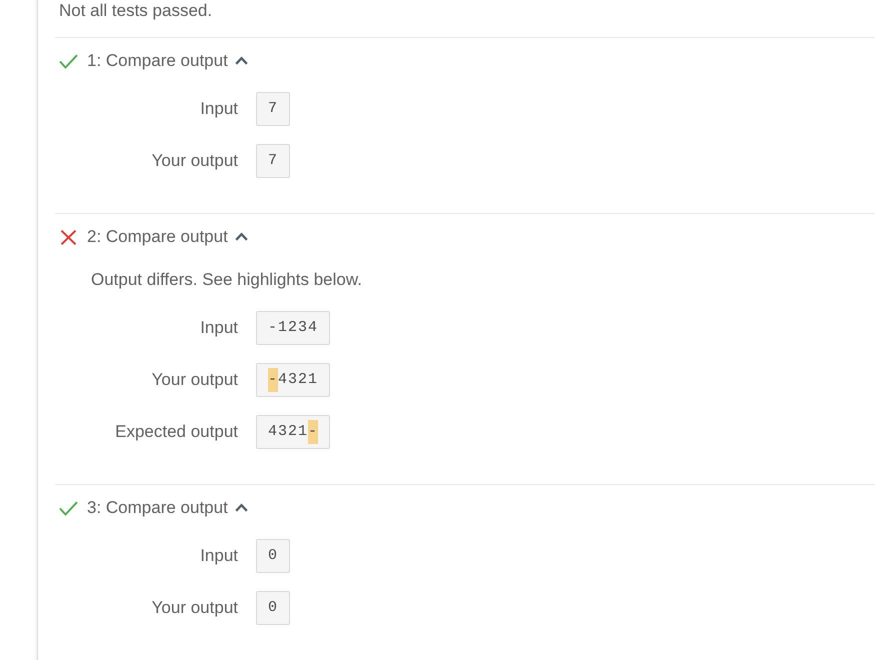  What do you see at coordinates (226, 280) in the screenshot?
I see `diff-message: Output differs. See highlights below.` at bounding box center [226, 280].